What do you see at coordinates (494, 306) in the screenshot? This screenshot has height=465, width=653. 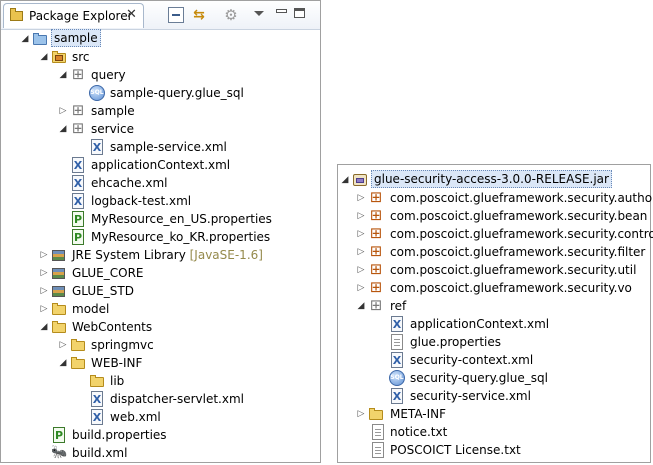 I see `tree-item-package: ◢ ref` at bounding box center [494, 306].